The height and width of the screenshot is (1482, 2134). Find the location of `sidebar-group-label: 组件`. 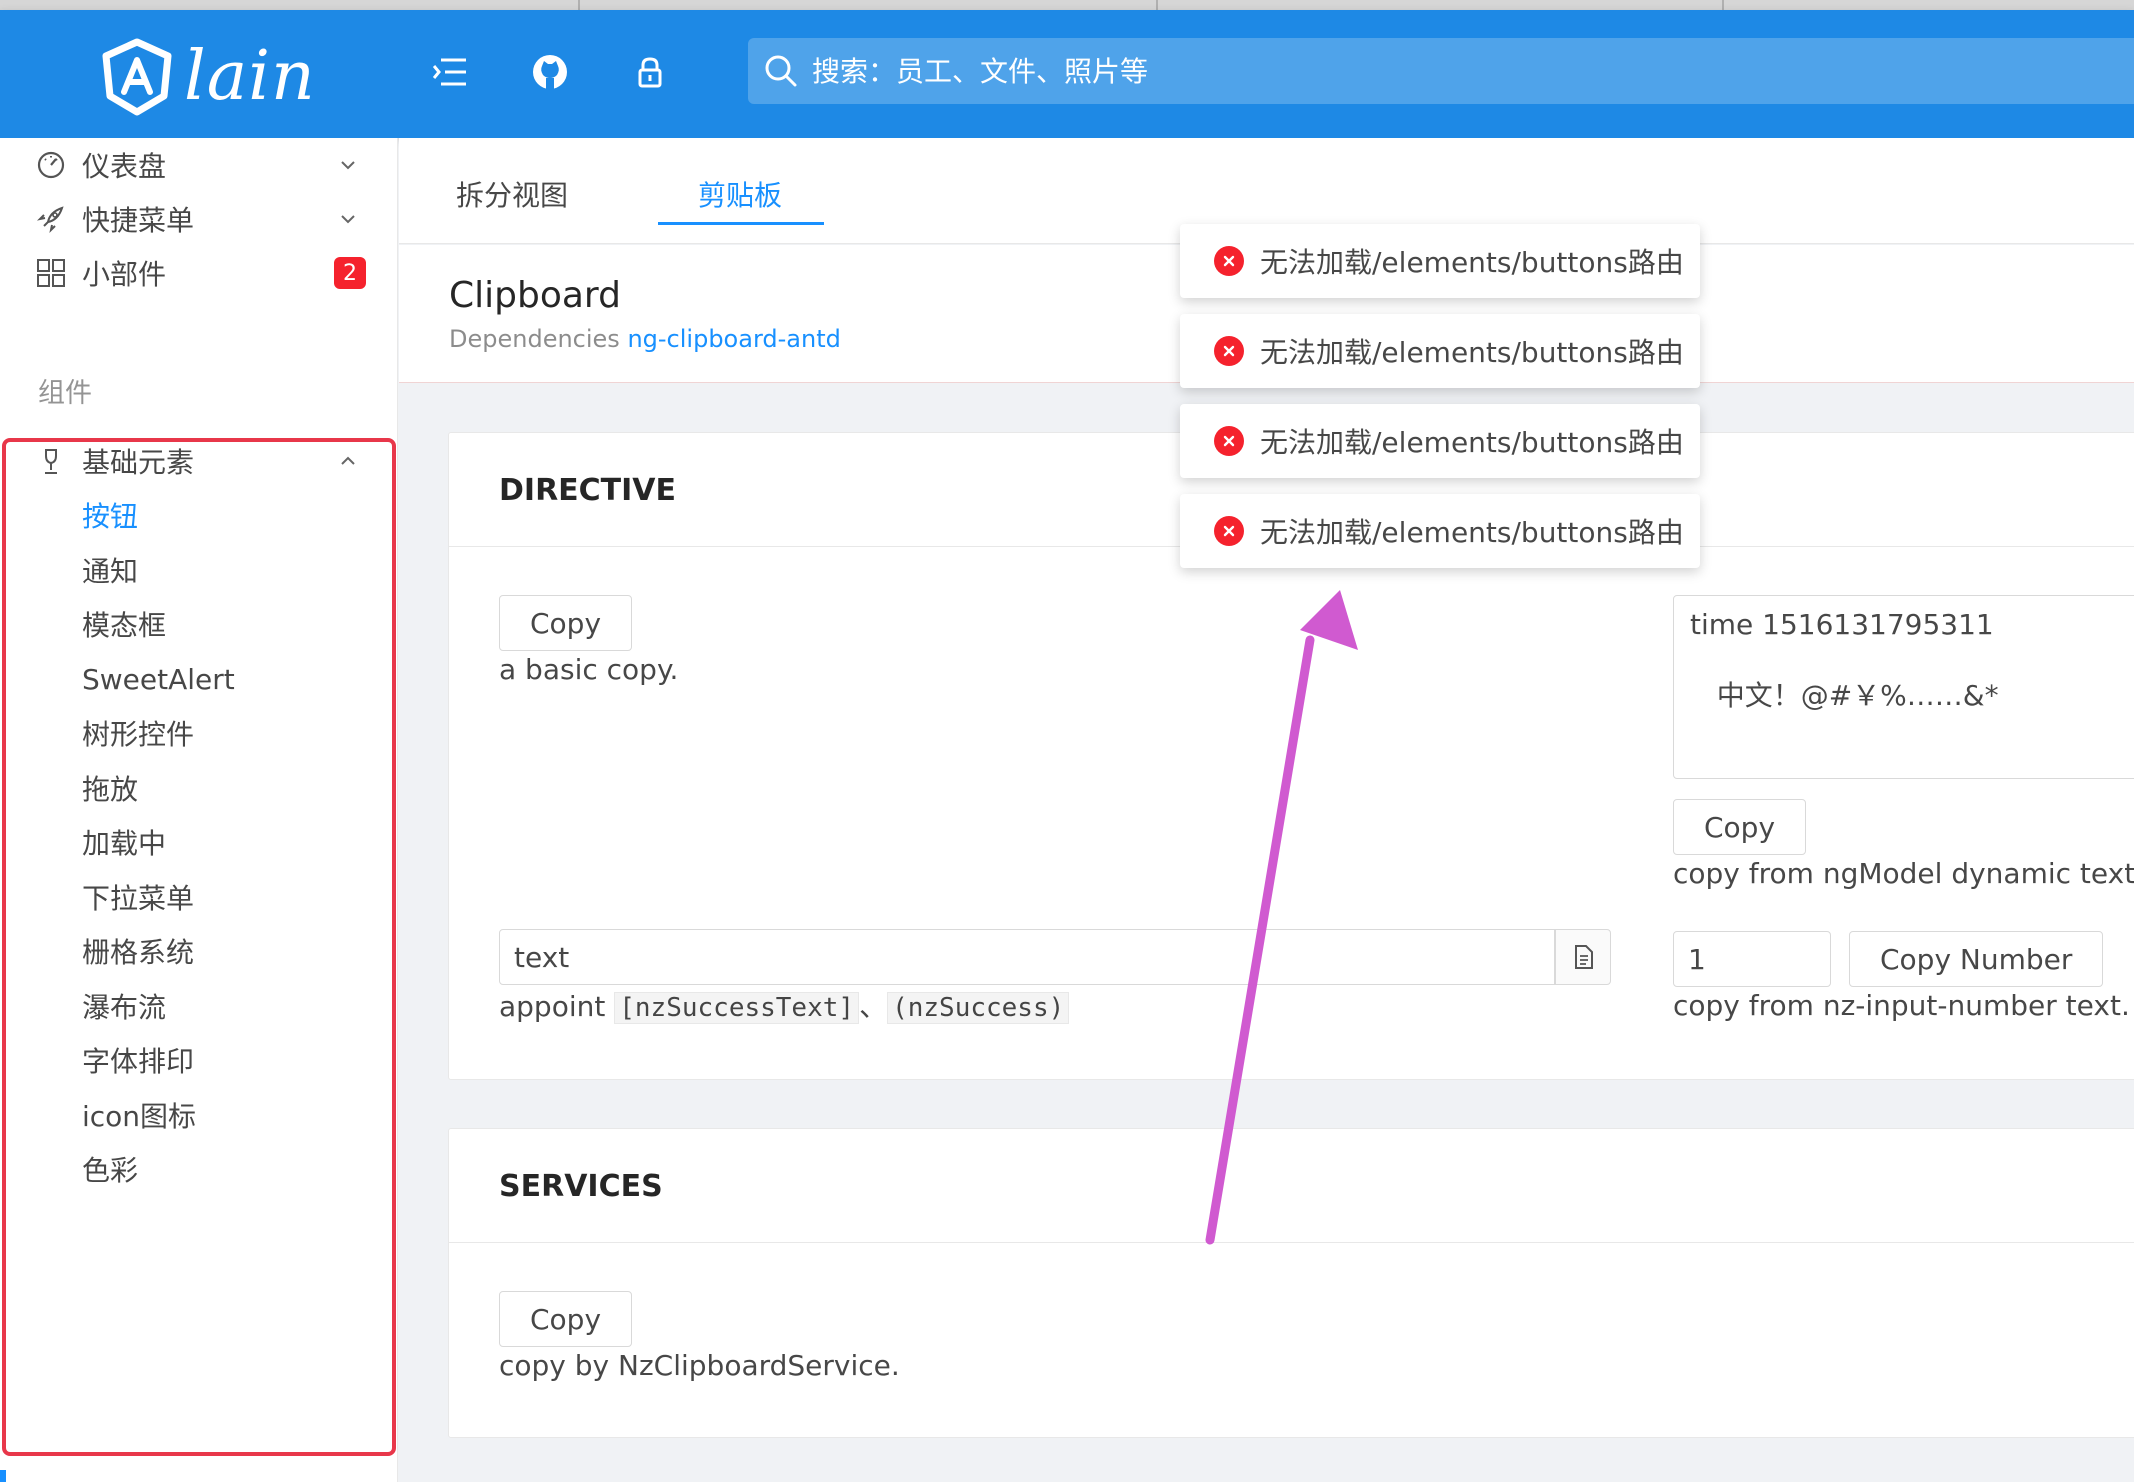

sidebar-group-label: 组件 is located at coordinates (65, 393).